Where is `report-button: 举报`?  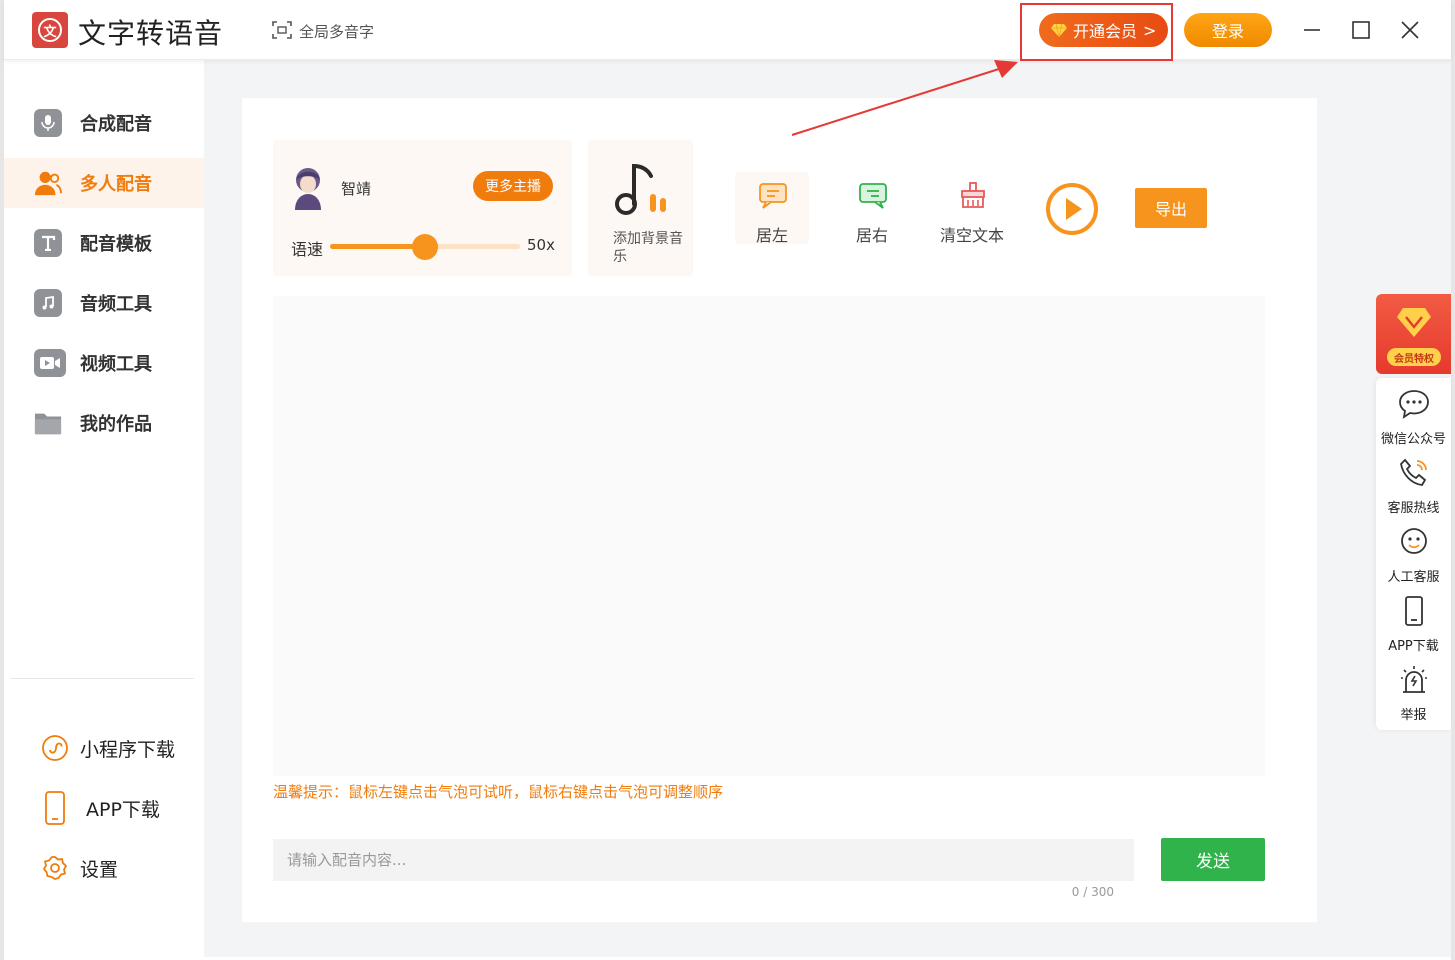 report-button: 举报 is located at coordinates (1413, 697).